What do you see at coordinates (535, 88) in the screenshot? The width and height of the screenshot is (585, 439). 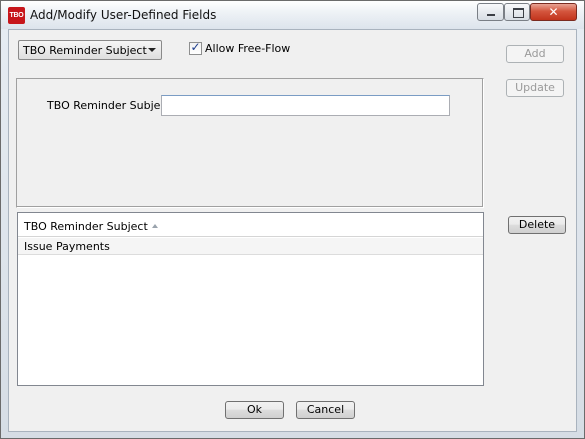 I see `update-button: Update` at bounding box center [535, 88].